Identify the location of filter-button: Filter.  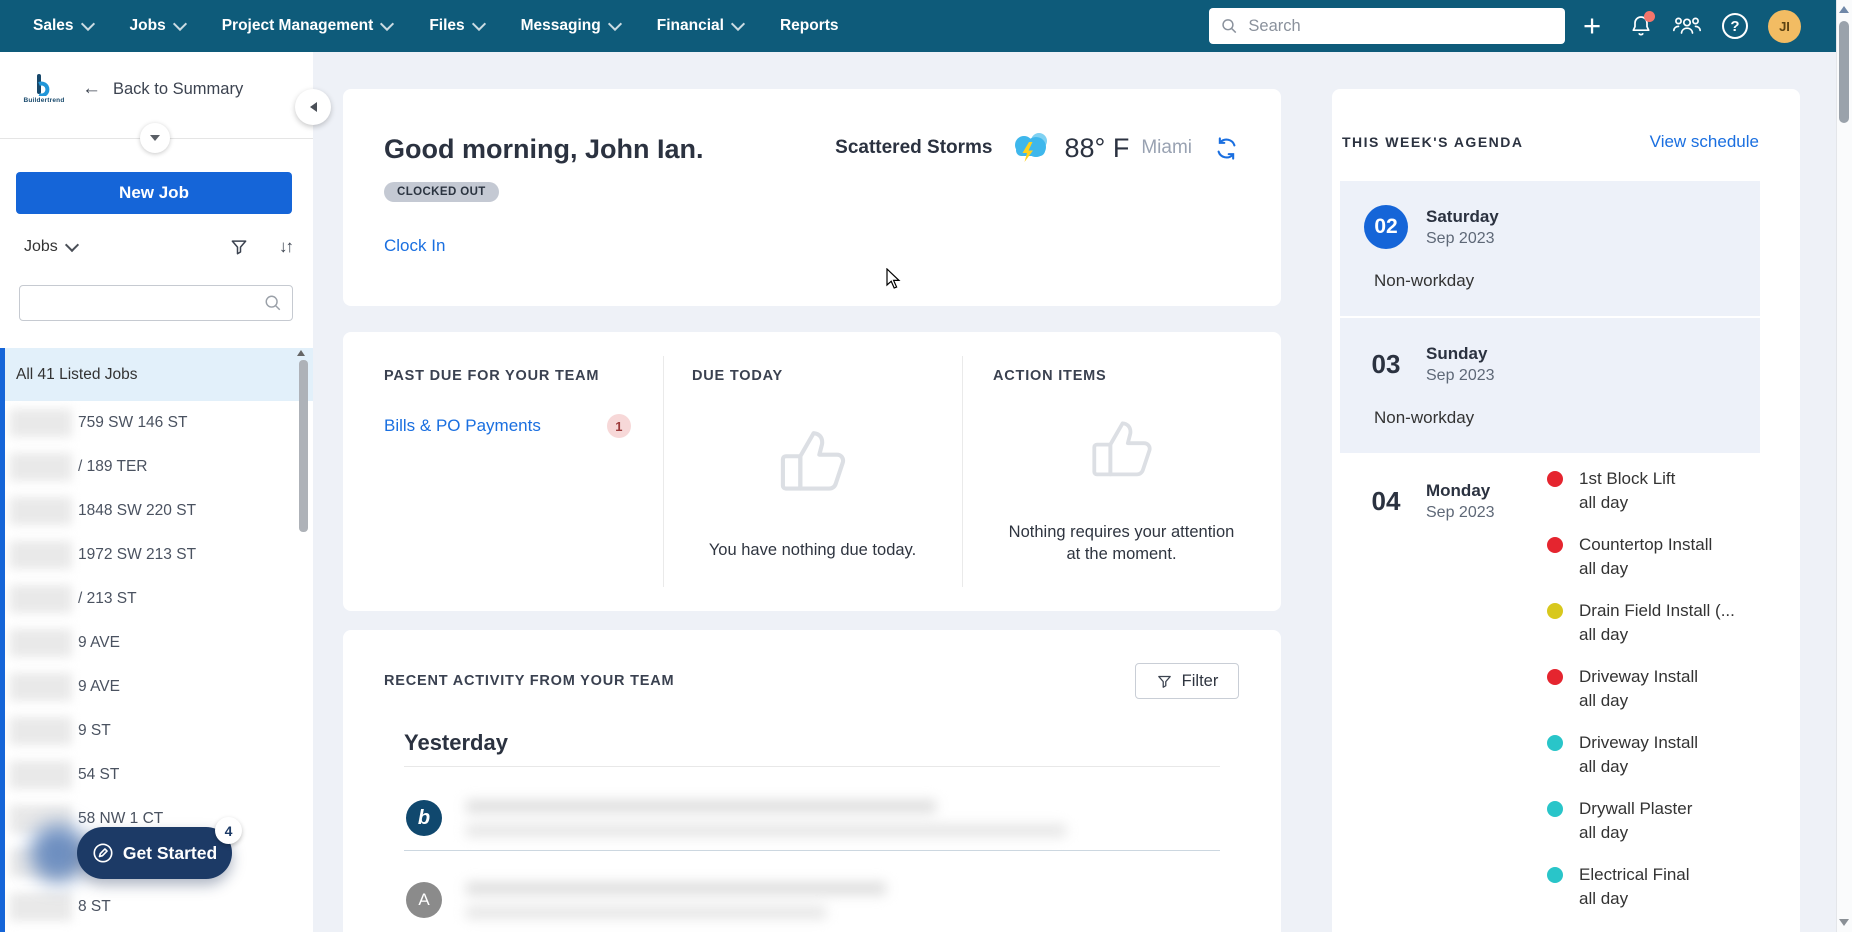
(1187, 681).